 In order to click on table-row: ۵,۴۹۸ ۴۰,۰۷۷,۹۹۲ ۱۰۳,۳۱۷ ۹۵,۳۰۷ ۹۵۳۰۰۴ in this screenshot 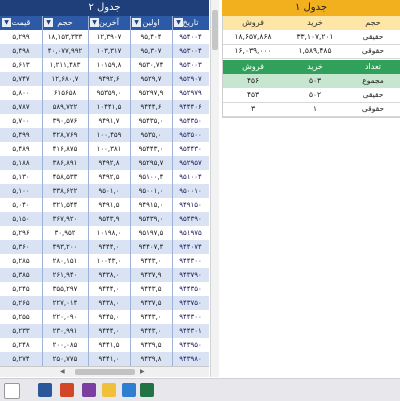, I will do `click(104, 51)`.